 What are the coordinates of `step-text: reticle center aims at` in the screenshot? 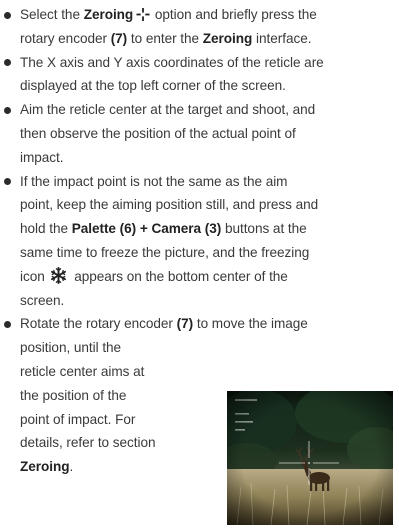 It's located at (82, 371).